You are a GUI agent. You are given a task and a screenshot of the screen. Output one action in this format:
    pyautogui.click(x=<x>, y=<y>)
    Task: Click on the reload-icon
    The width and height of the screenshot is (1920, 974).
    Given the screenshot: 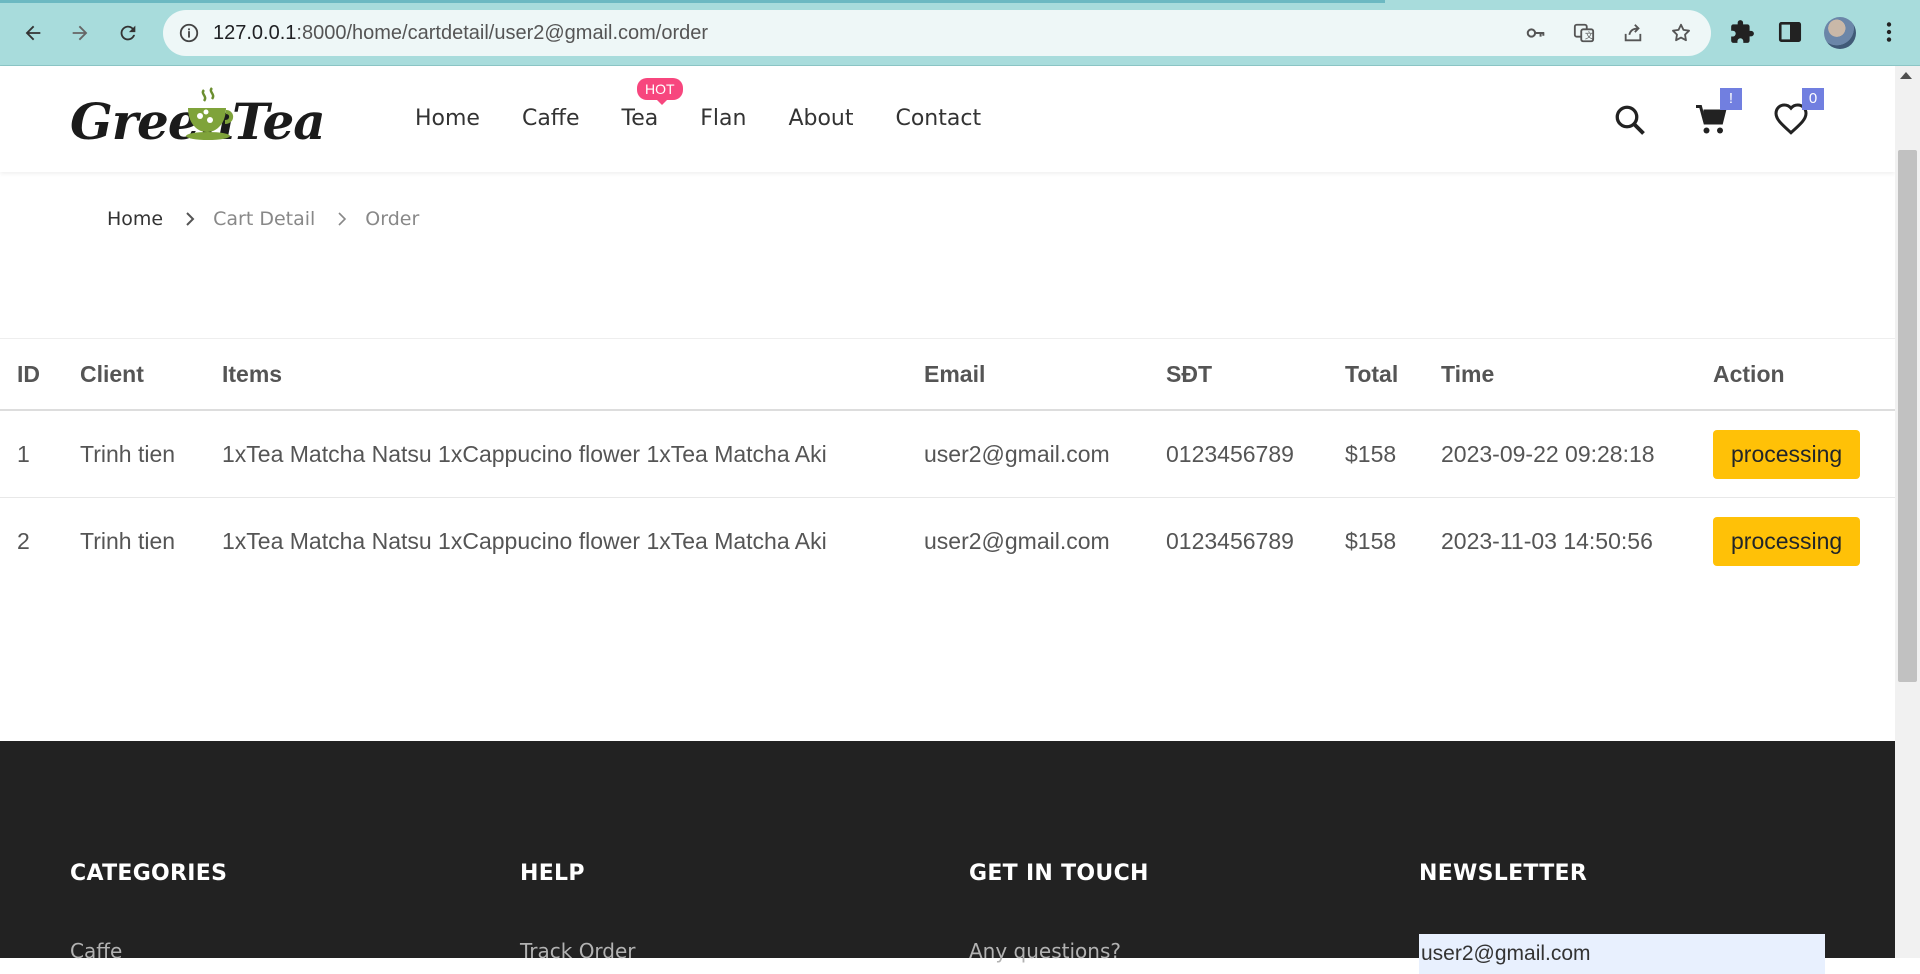 What is the action you would take?
    pyautogui.click(x=128, y=33)
    